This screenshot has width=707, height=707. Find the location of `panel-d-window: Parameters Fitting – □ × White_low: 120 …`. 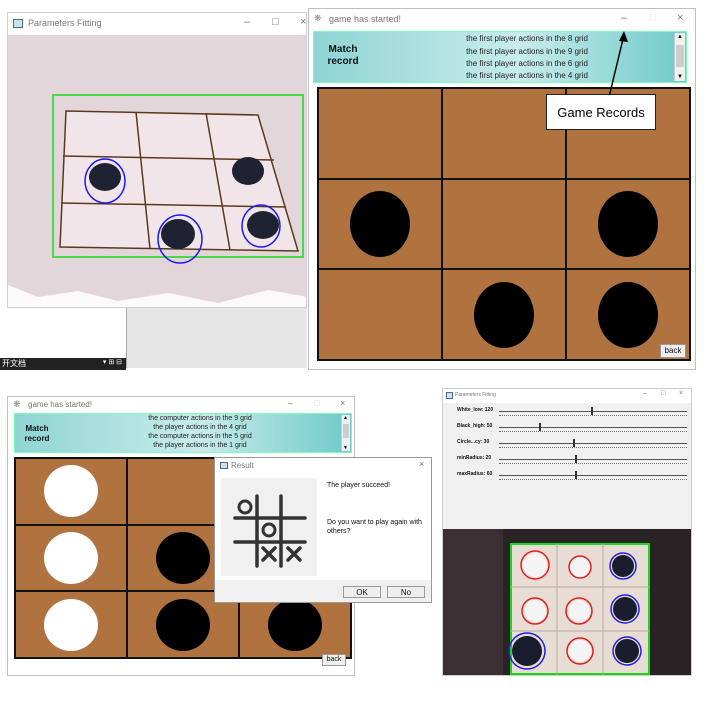

panel-d-window: Parameters Fitting – □ × White_low: 120 … is located at coordinates (567, 532).